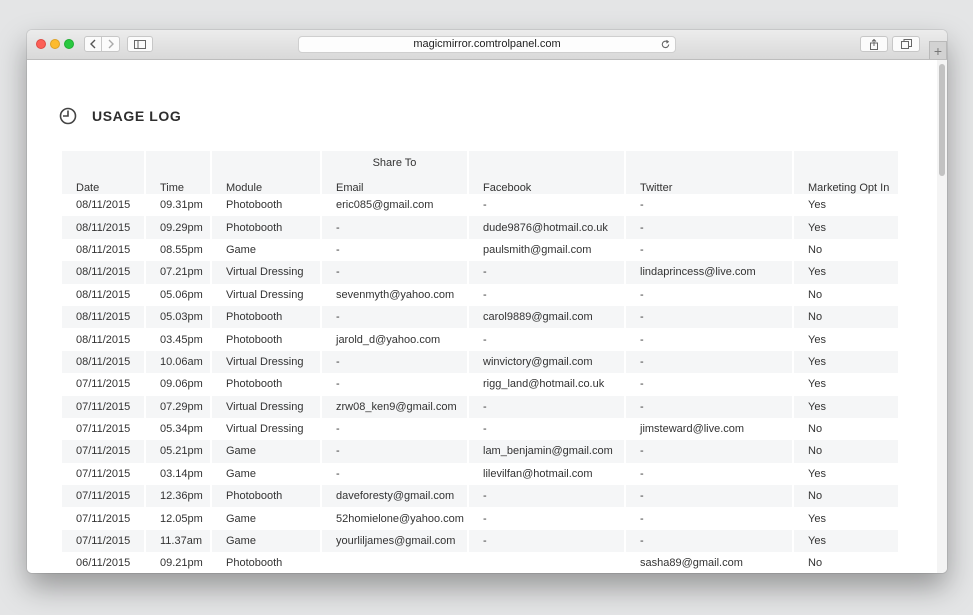 The width and height of the screenshot is (973, 615). Describe the element at coordinates (665, 44) in the screenshot. I see `reload-icon` at that location.